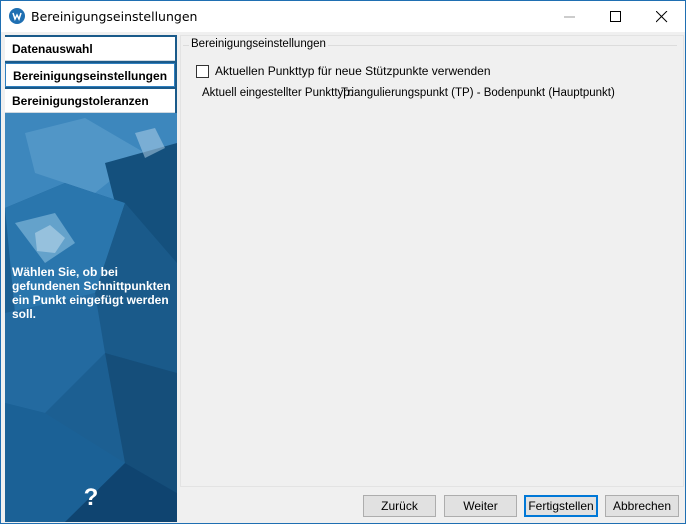  I want to click on close-button, so click(662, 16).